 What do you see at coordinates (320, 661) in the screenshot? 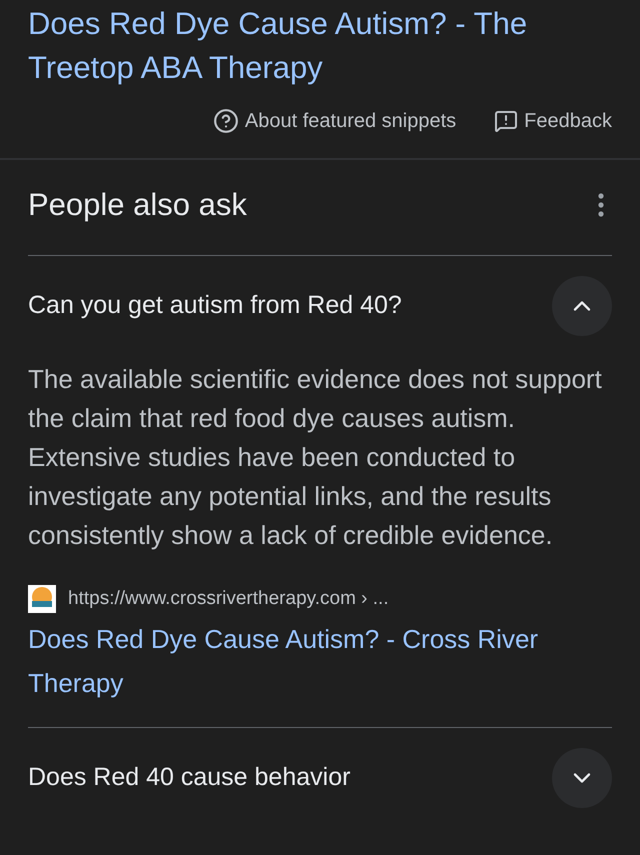
I see `source-link: Does Red Dye Cause Autism? - Cross River Therapy` at bounding box center [320, 661].